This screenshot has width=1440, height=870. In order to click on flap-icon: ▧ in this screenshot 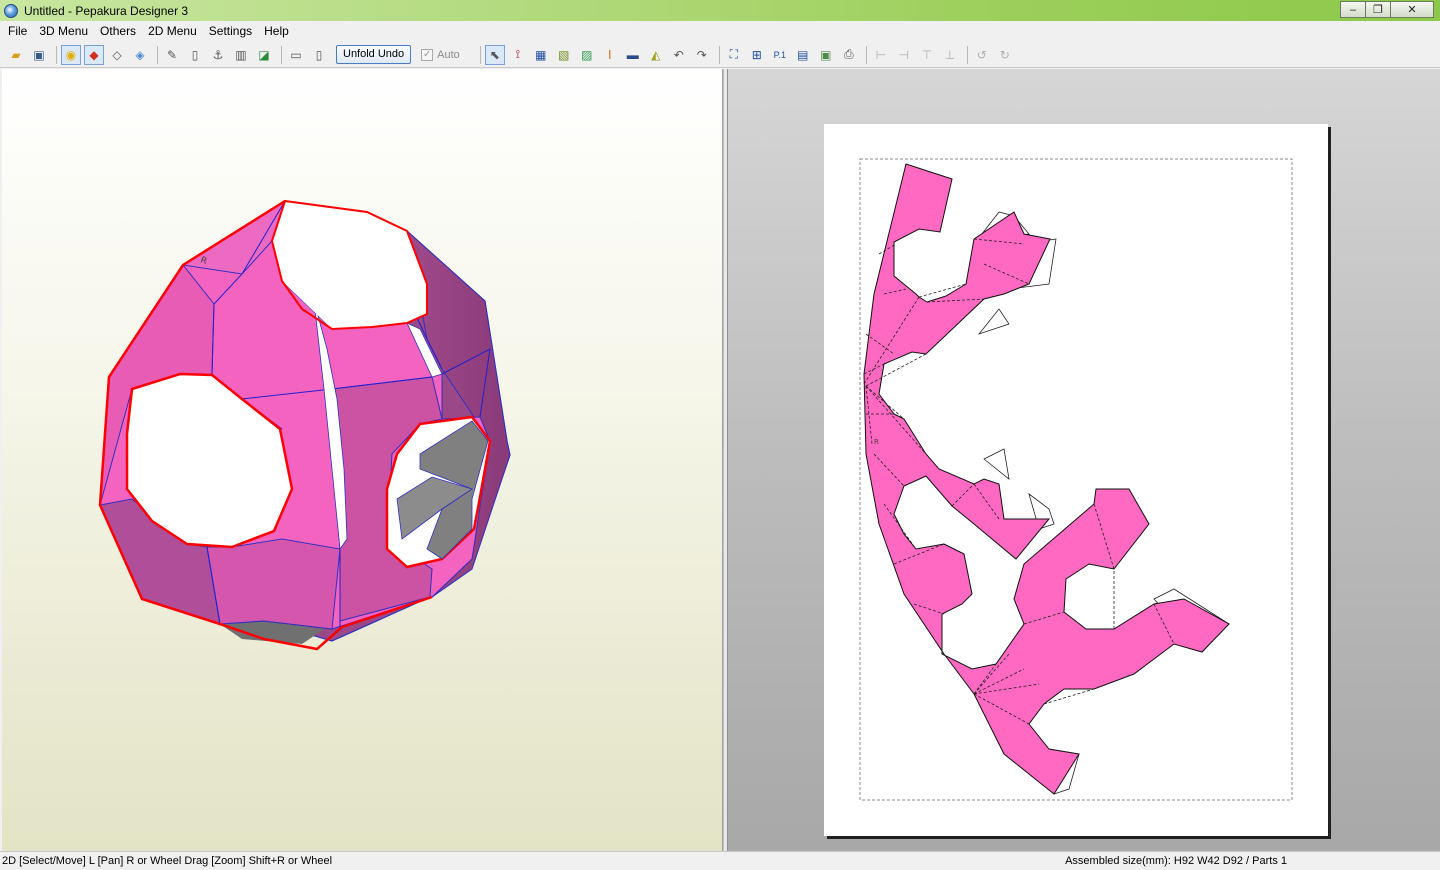, I will do `click(564, 55)`.